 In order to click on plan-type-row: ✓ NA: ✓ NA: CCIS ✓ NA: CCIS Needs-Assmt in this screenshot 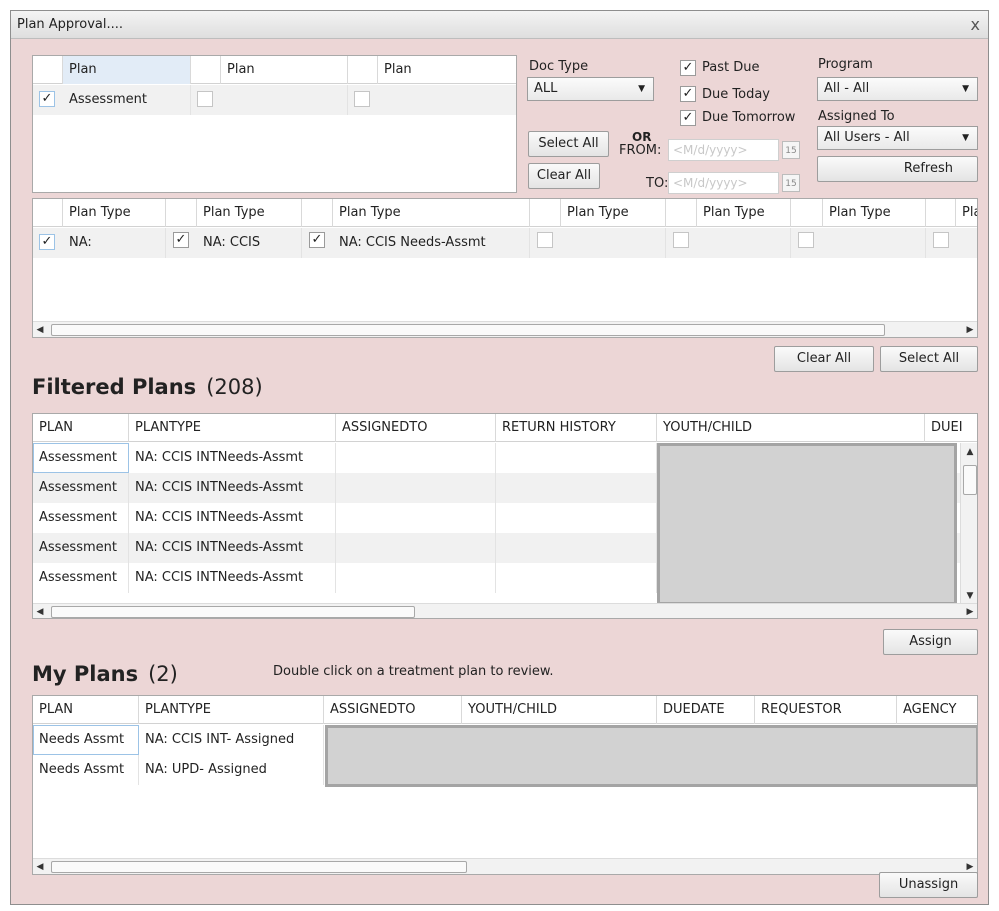, I will do `click(505, 243)`.